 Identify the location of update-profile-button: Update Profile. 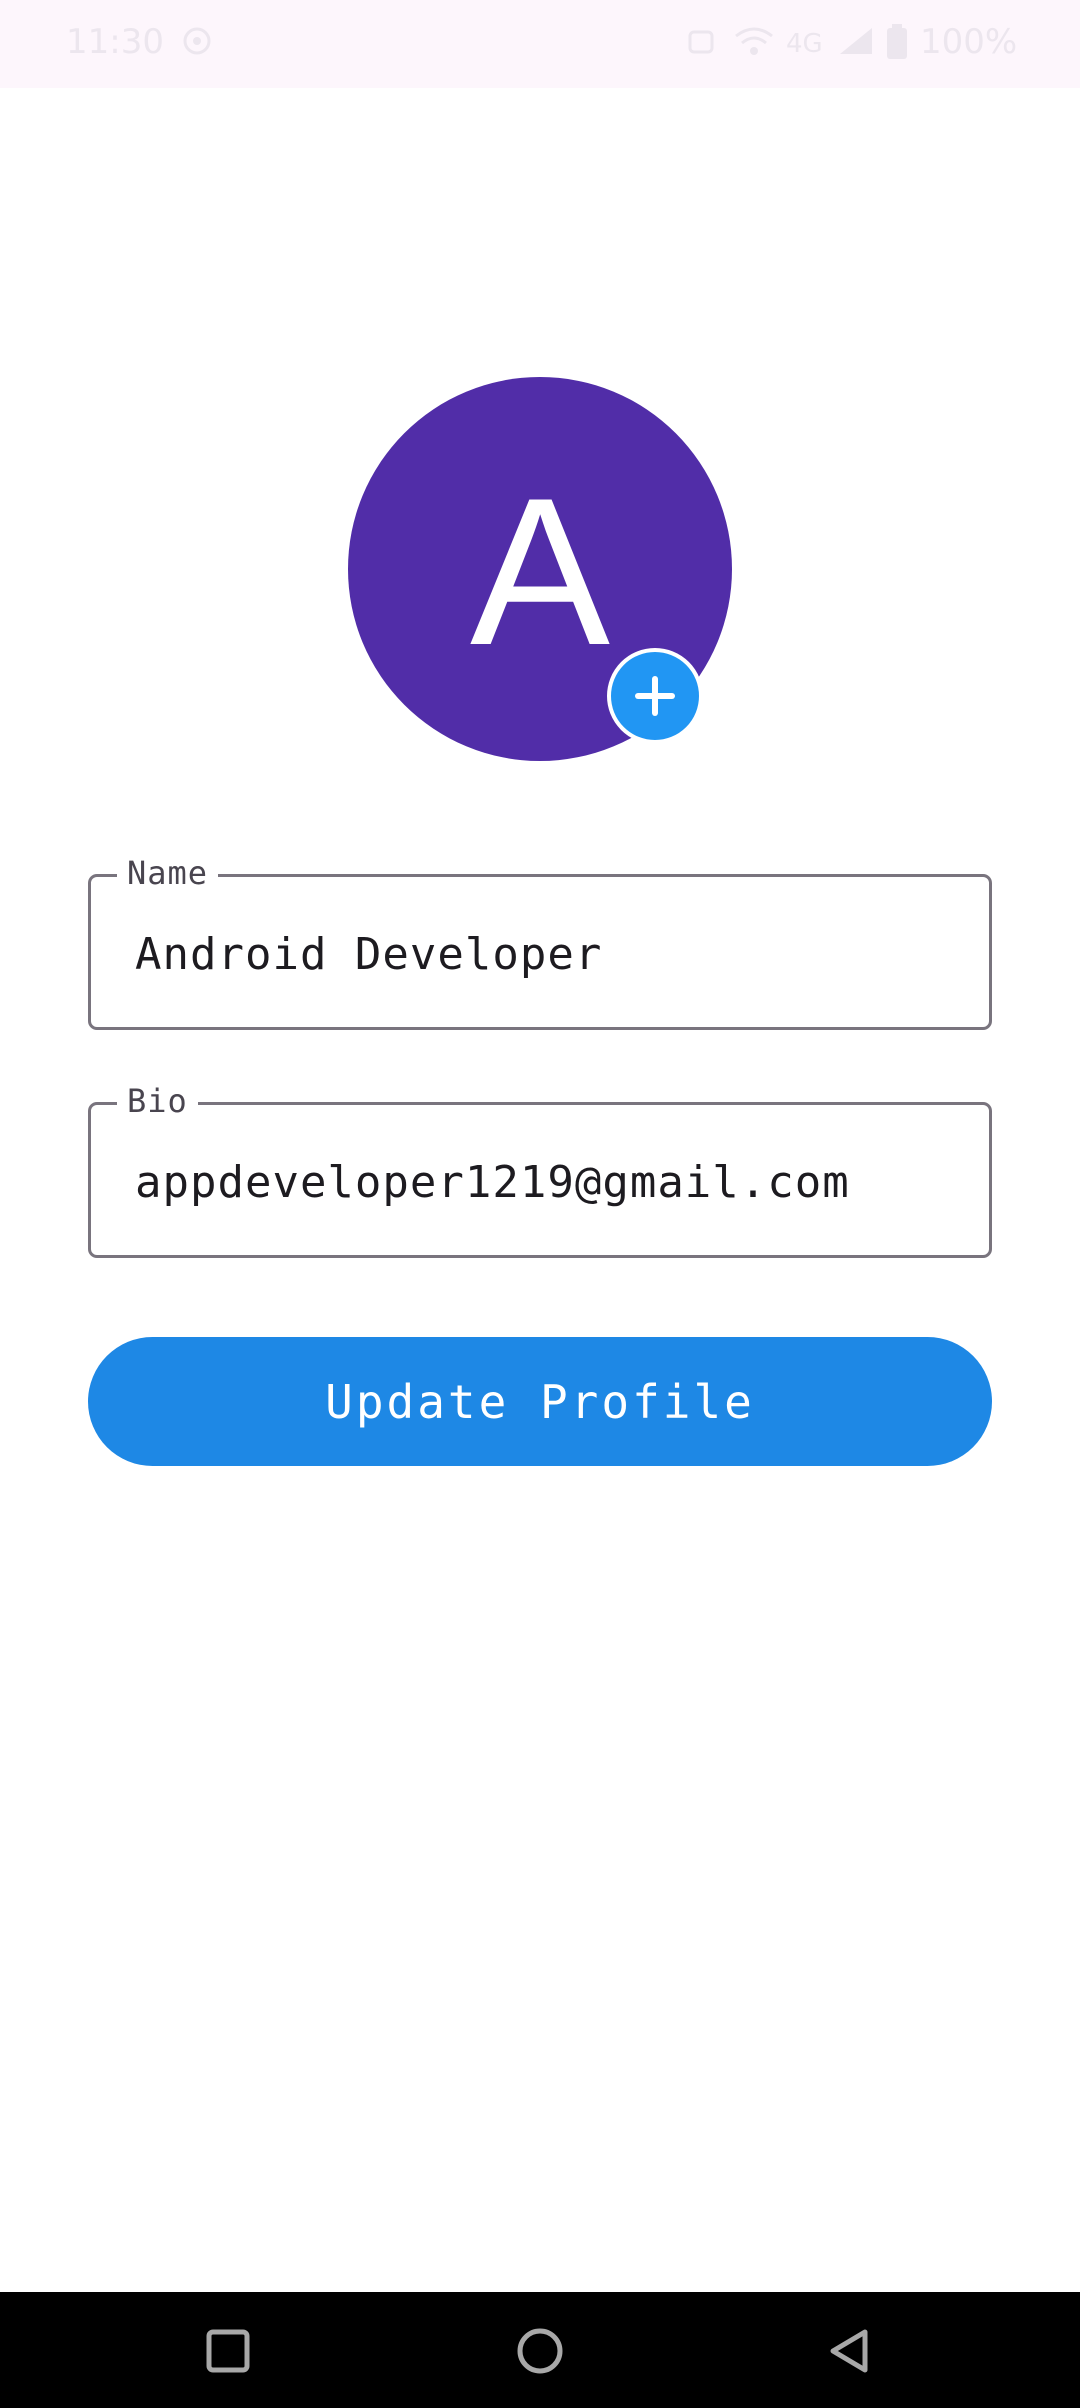
(540, 1401).